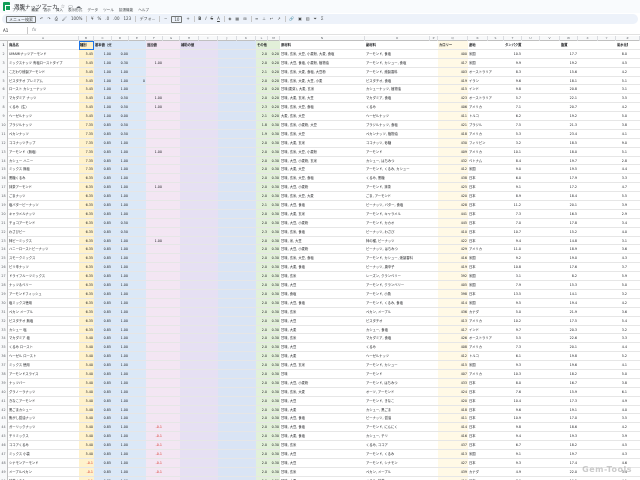  I want to click on cell: アーモンド, くるみ, カシュー, so click(397, 169).